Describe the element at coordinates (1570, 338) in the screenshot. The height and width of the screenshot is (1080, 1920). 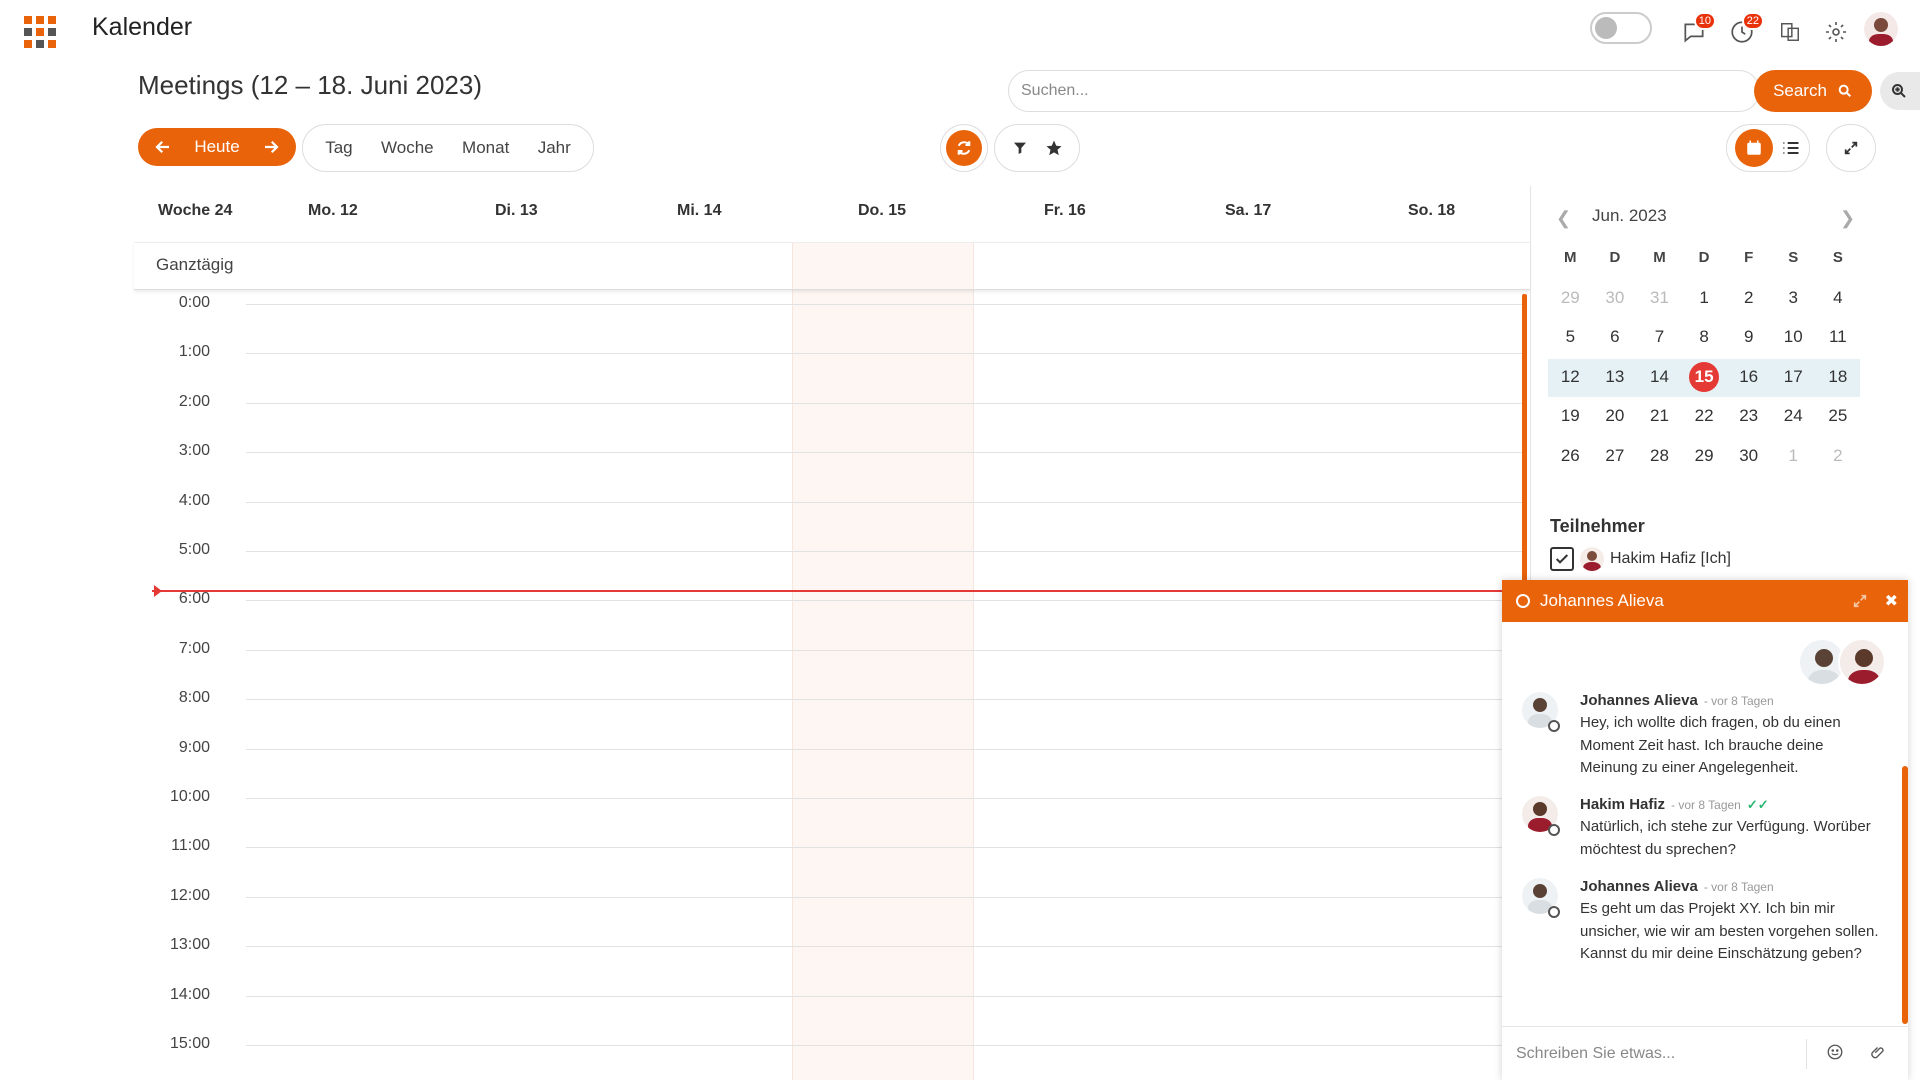
I see `mini-day: 5` at that location.